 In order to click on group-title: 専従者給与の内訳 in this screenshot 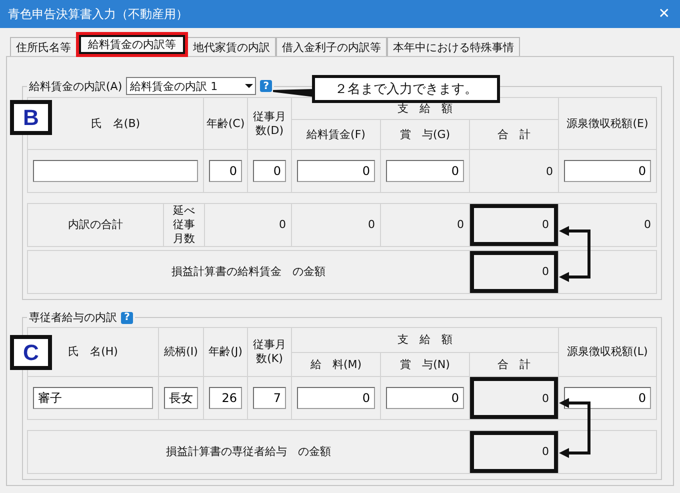, I will do `click(73, 317)`.